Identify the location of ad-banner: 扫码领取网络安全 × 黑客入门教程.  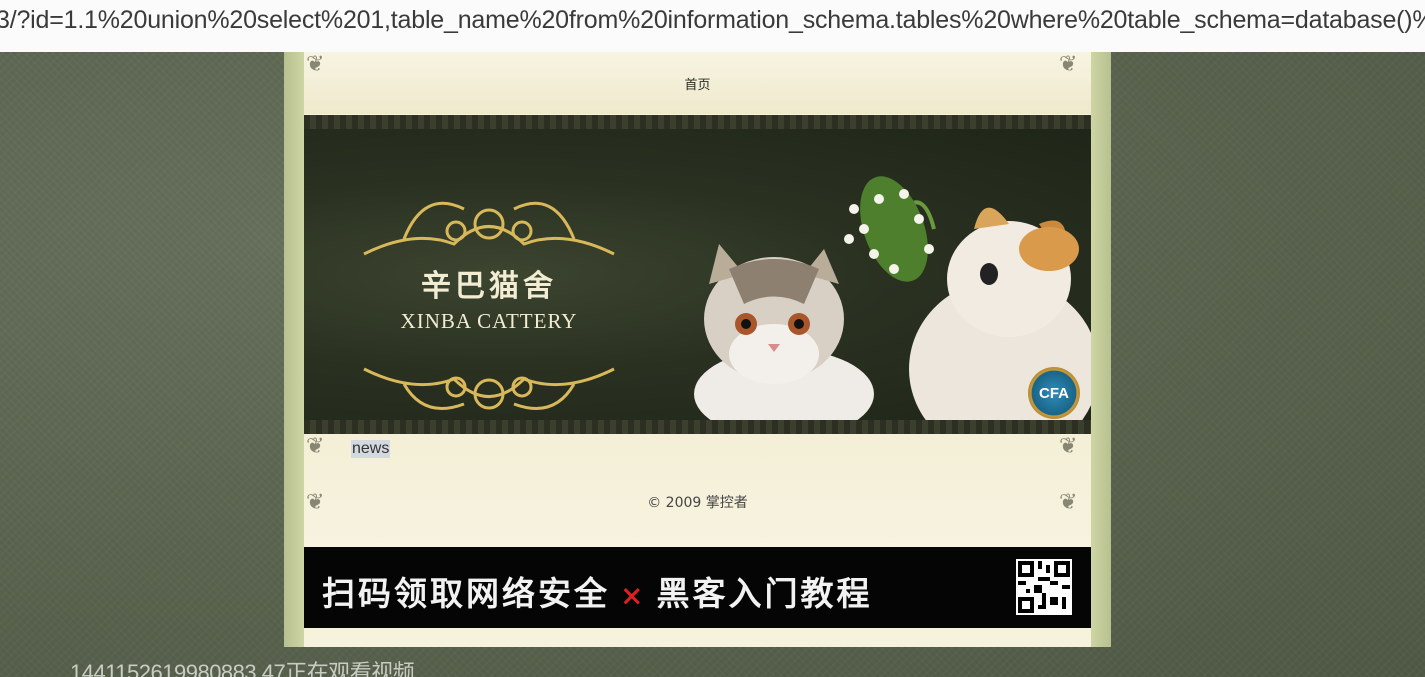
(697, 587).